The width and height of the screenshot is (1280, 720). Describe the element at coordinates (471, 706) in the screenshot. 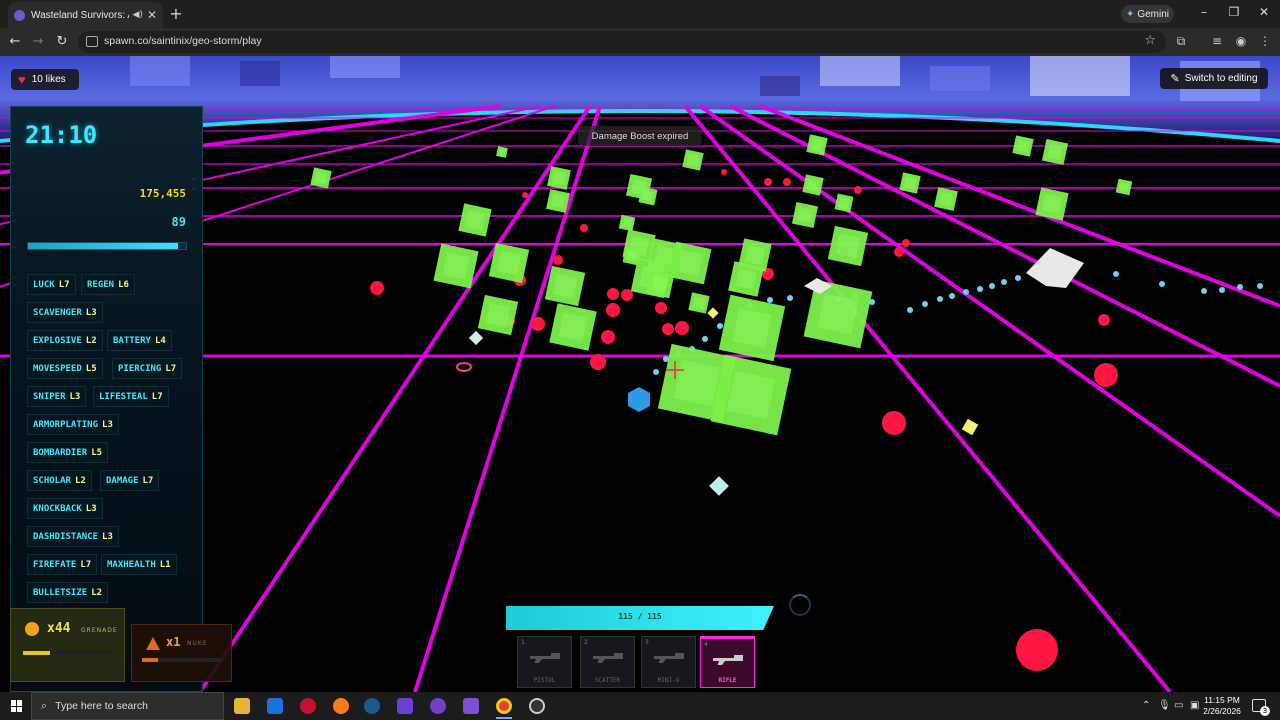

I see `visual-studio-icon` at that location.